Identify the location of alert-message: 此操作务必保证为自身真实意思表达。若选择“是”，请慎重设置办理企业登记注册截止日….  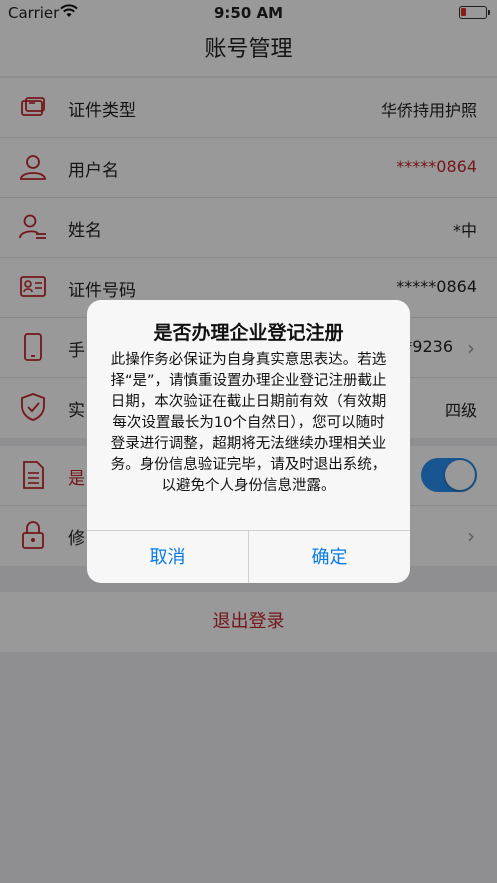
(248, 423).